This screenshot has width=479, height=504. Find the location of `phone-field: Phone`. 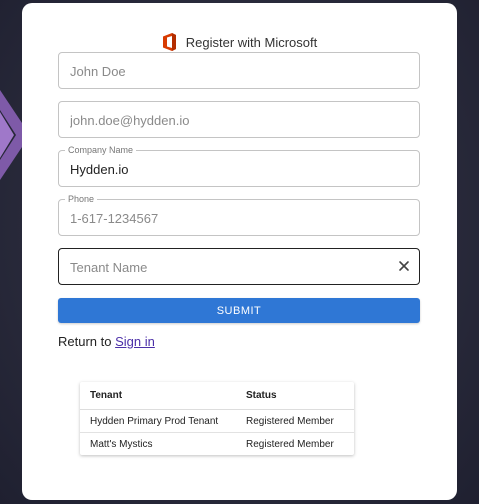

phone-field: Phone is located at coordinates (239, 215).